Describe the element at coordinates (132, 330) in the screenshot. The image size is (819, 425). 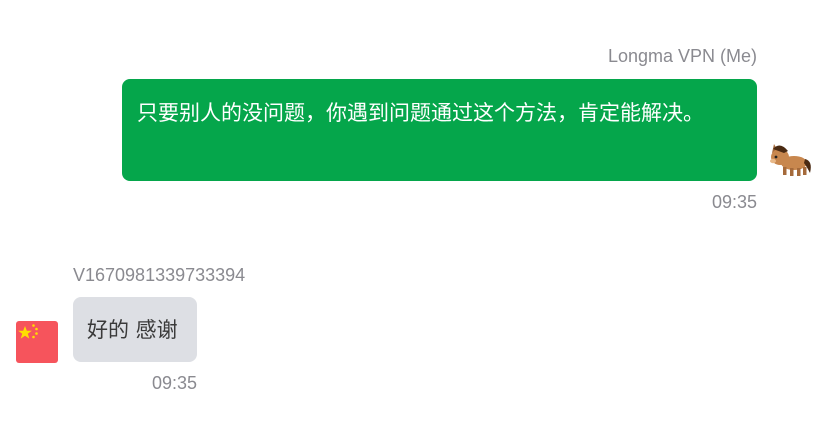
I see `message-text: 好的 感谢` at that location.